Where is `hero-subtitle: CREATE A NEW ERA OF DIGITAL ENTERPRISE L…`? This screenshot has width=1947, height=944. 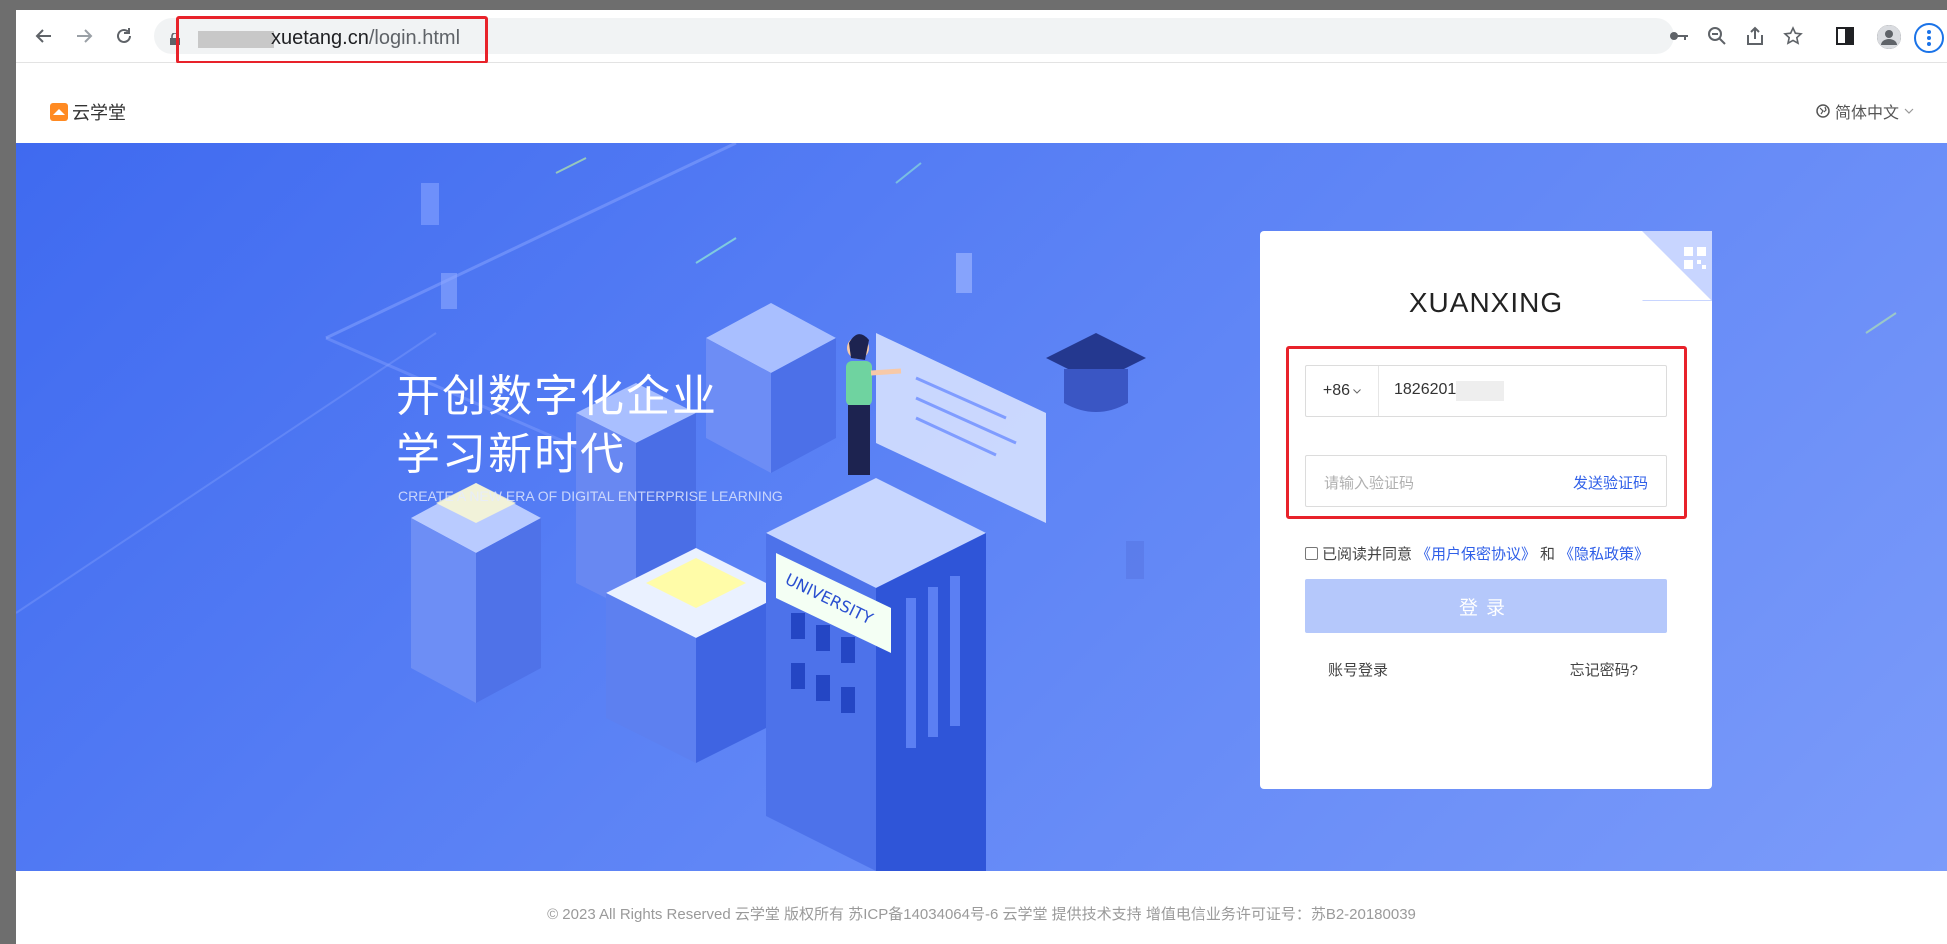
hero-subtitle: CREATE A NEW ERA OF DIGITAL ENTERPRISE L… is located at coordinates (590, 496).